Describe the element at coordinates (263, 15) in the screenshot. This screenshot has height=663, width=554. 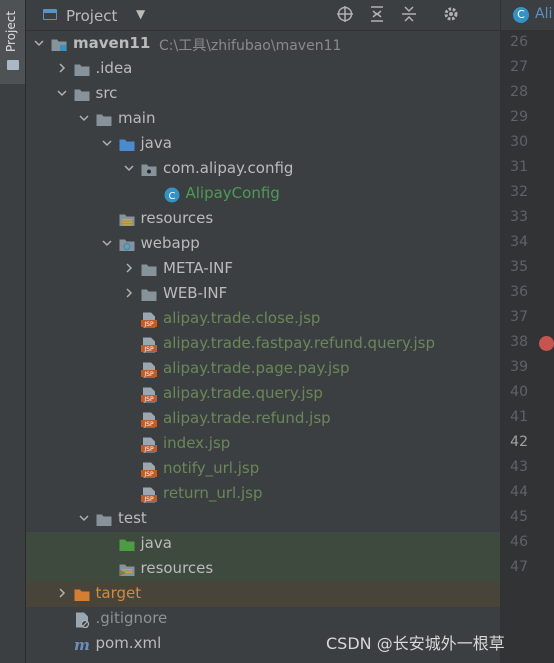
I see `project-panel-header: Project ▼` at that location.